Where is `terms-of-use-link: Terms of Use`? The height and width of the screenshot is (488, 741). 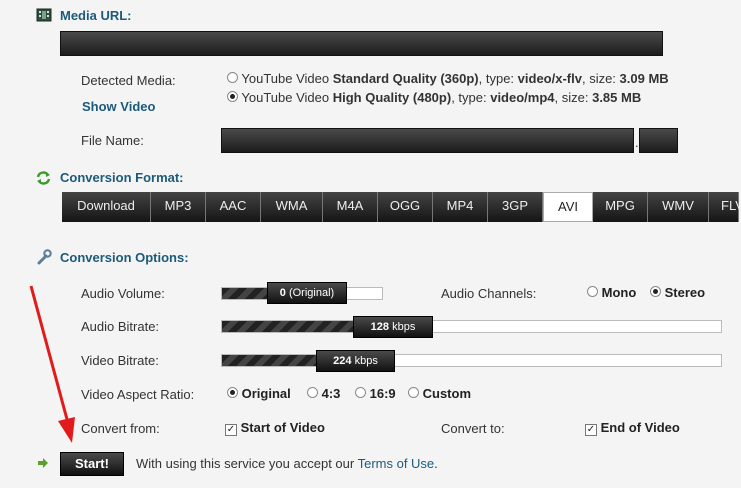
terms-of-use-link: Terms of Use is located at coordinates (396, 463).